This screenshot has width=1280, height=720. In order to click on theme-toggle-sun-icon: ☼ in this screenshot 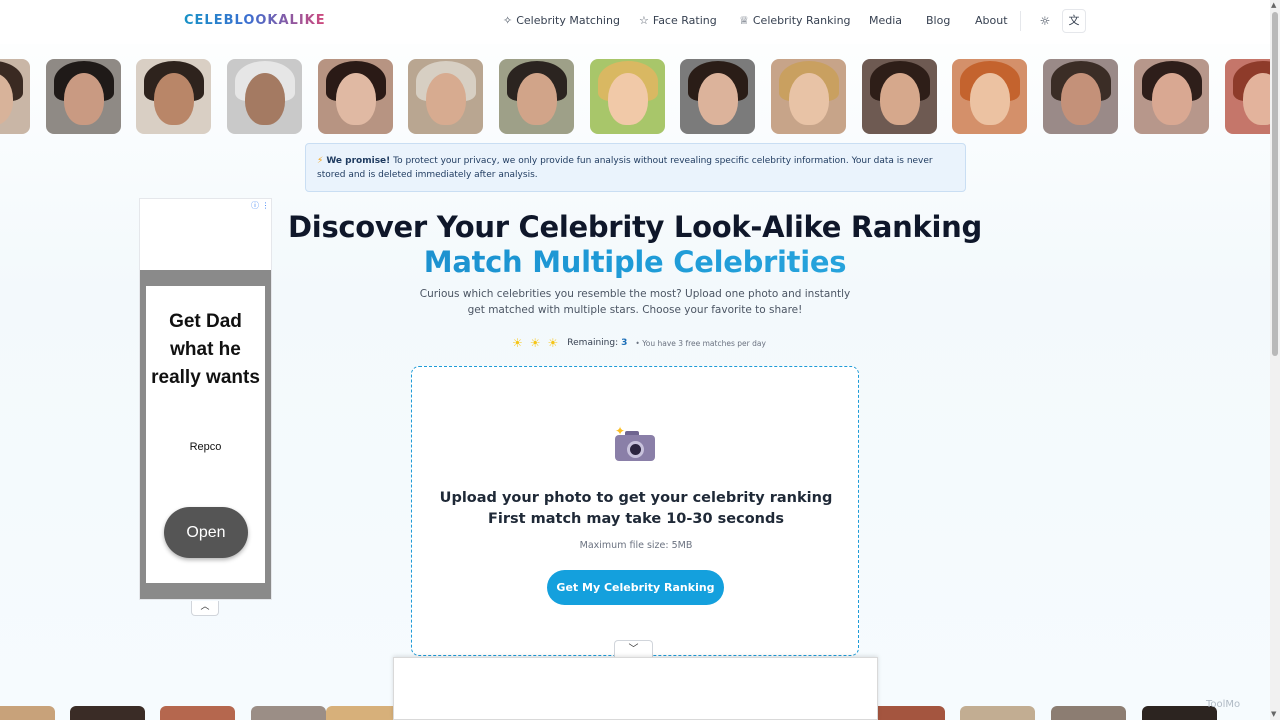, I will do `click(1045, 21)`.